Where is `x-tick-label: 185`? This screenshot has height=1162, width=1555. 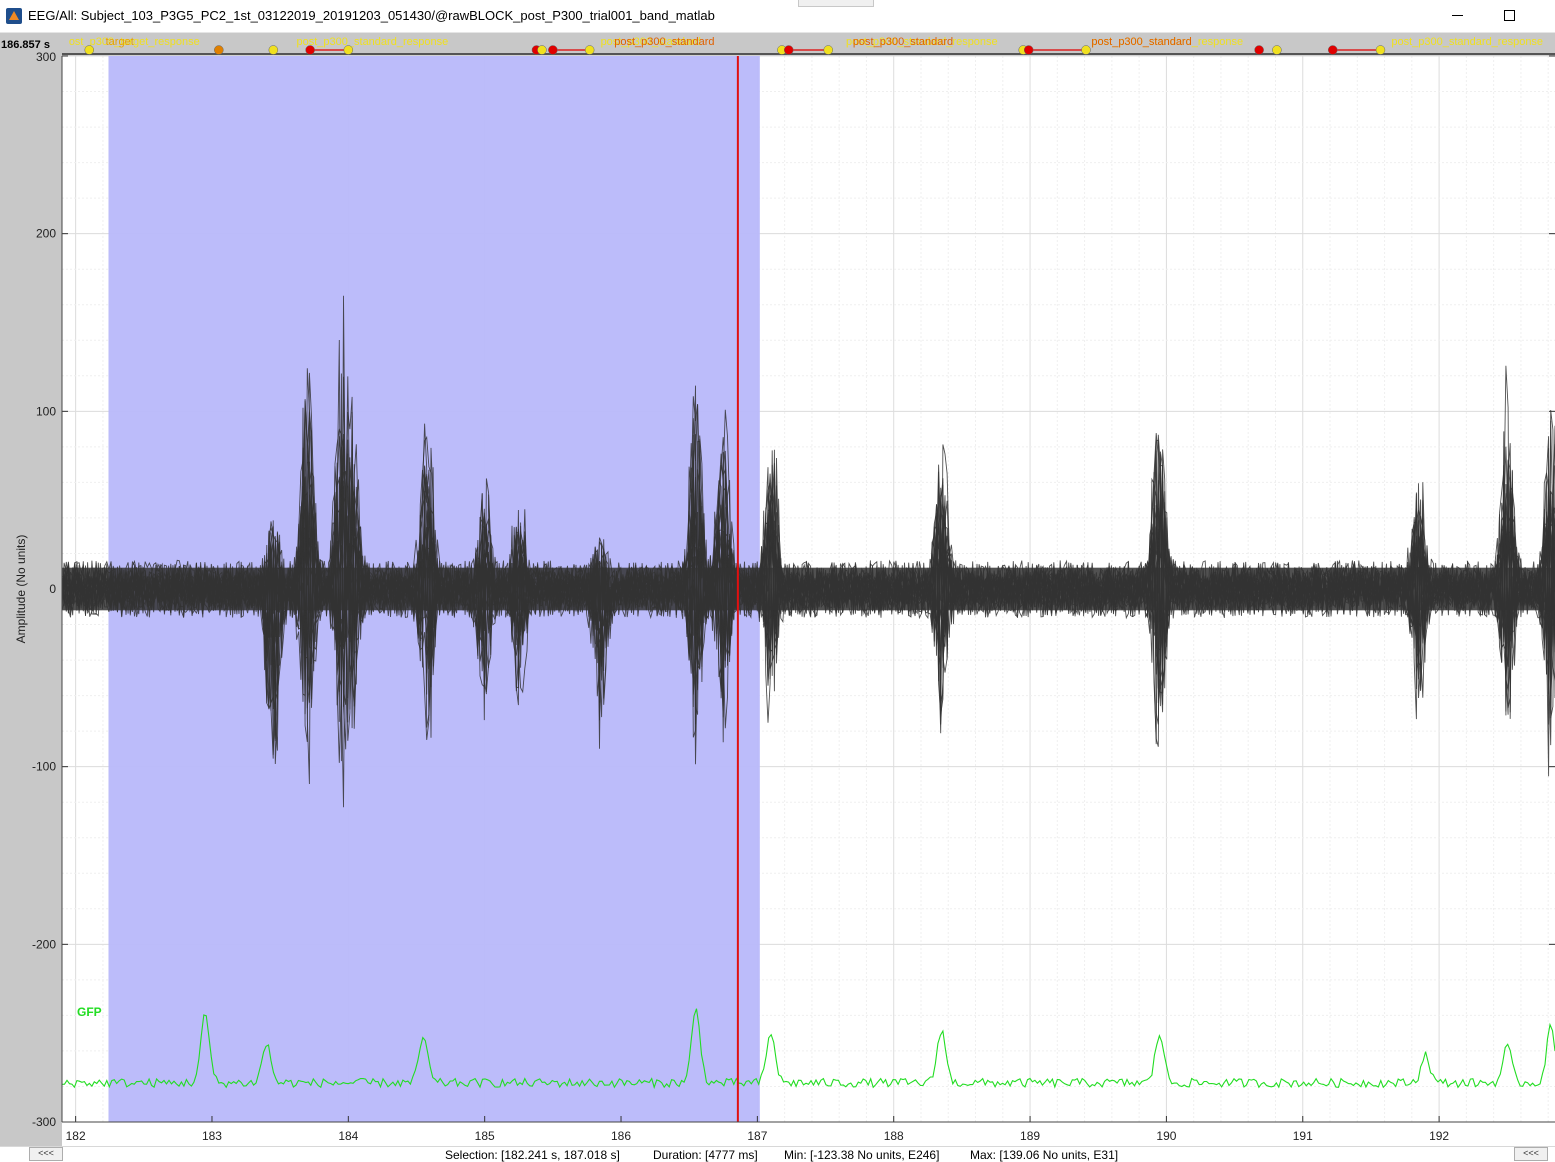 x-tick-label: 185 is located at coordinates (485, 1136).